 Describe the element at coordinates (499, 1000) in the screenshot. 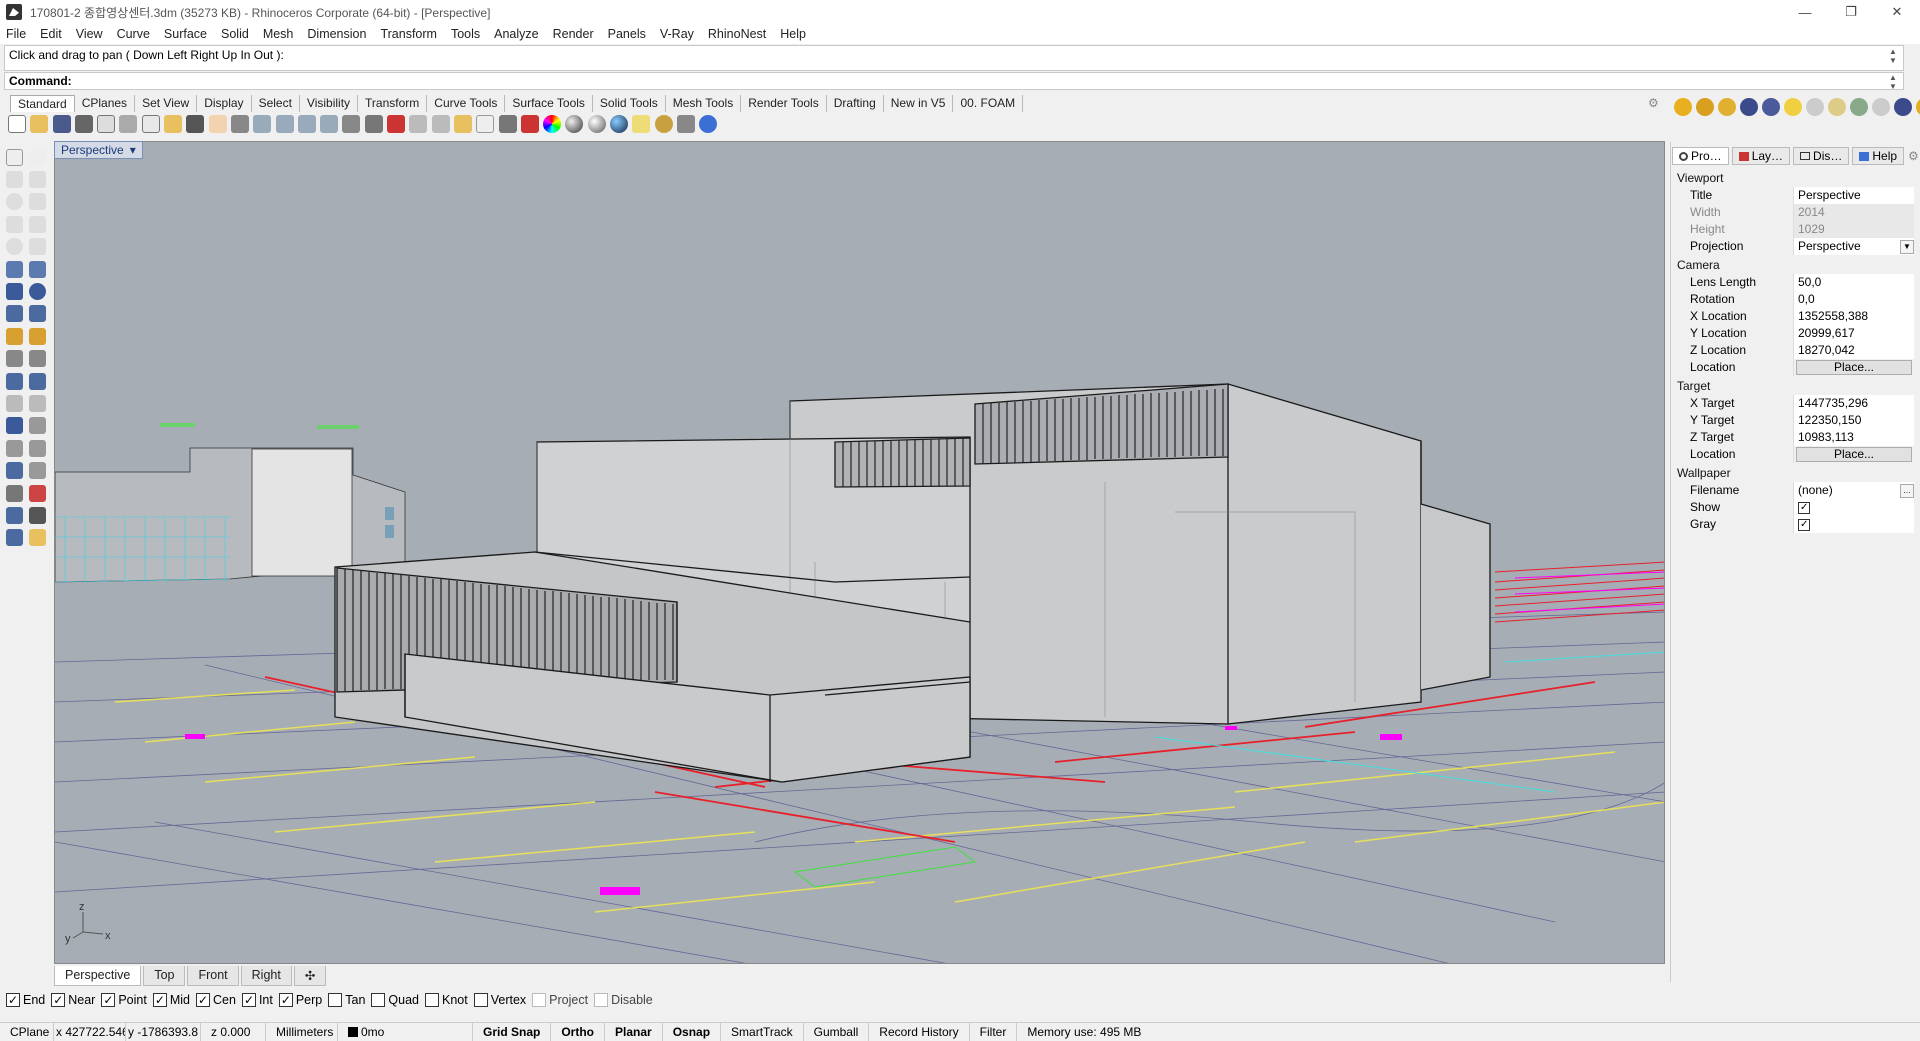

I see `osnap-vertex: Vertex` at that location.